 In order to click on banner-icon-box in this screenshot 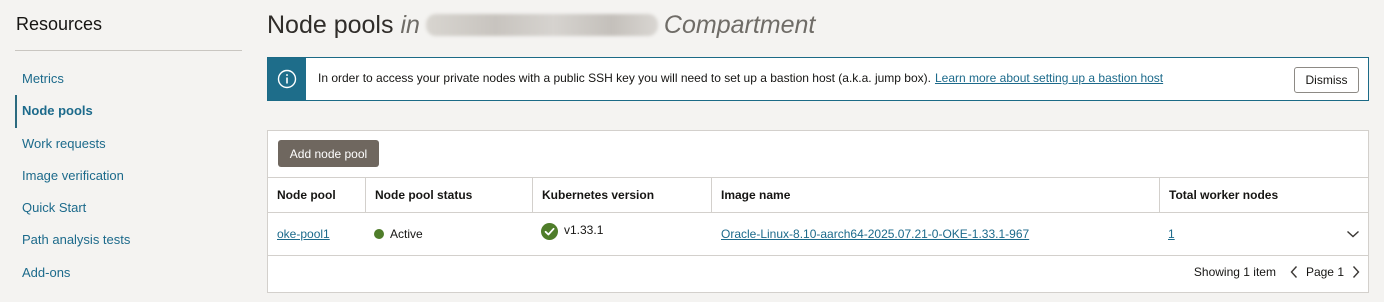, I will do `click(287, 79)`.